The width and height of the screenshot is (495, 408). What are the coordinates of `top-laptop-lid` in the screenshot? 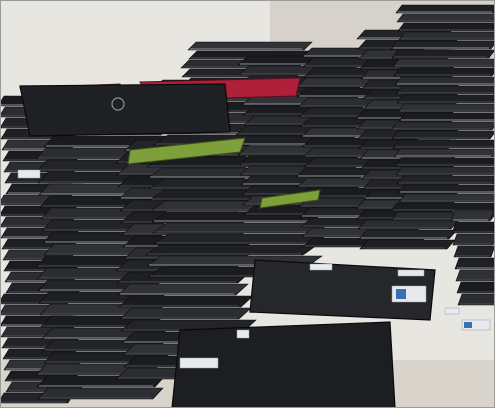 It's located at (125, 110).